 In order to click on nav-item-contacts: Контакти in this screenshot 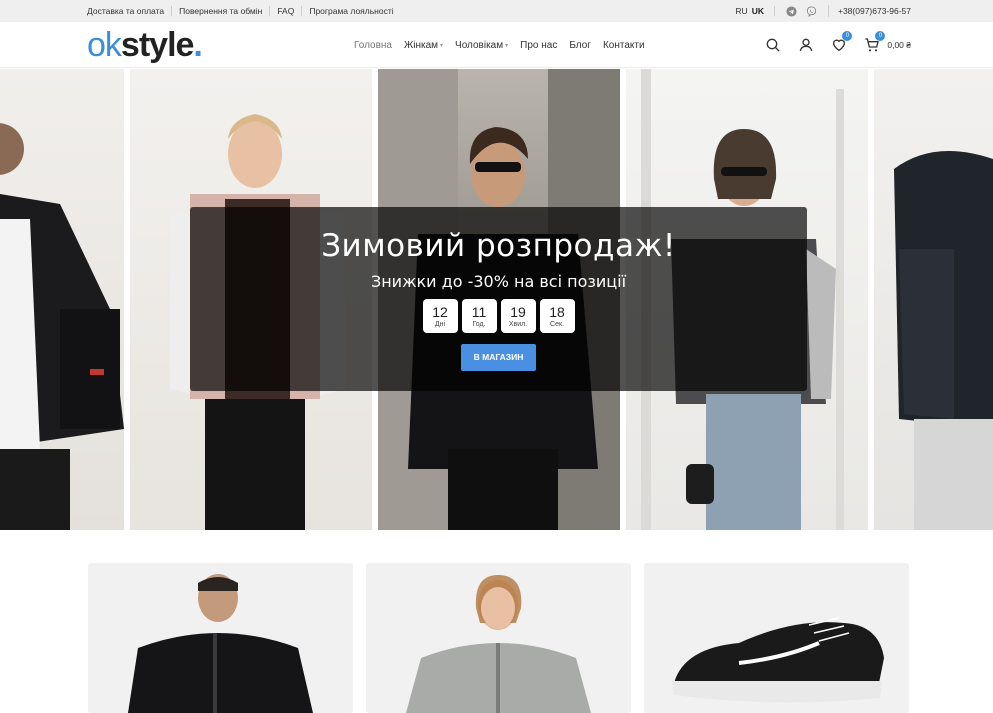, I will do `click(624, 45)`.